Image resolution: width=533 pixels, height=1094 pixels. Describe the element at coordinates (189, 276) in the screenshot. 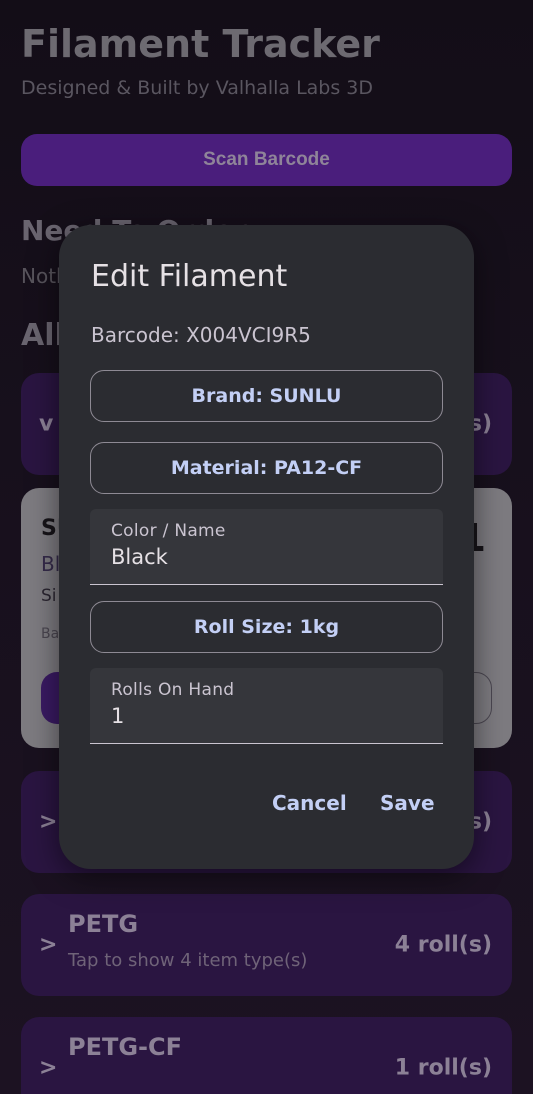

I see `dialog-title: Edit Filament` at that location.